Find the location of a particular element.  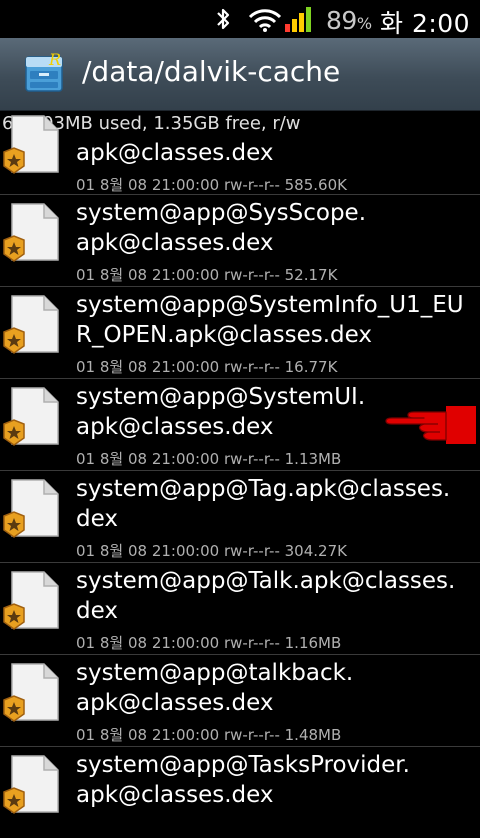

file-name-line1: system@app@Tag.apk@classes. is located at coordinates (263, 489).